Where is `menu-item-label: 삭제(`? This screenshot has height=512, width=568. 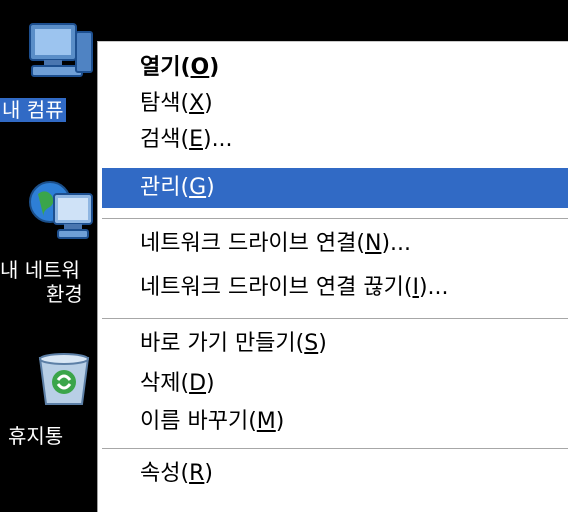
menu-item-label: 삭제( is located at coordinates (165, 383).